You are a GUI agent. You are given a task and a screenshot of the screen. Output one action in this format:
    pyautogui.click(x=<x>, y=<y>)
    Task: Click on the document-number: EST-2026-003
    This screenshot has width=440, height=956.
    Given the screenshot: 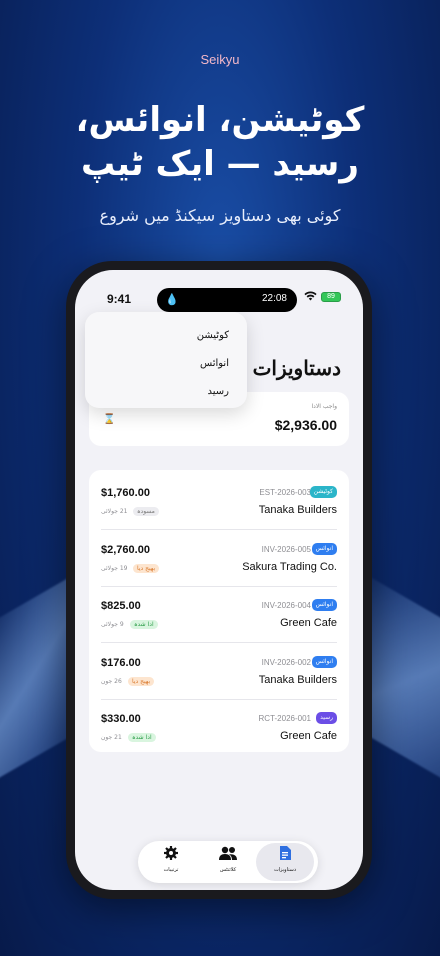 What is the action you would take?
    pyautogui.click(x=285, y=492)
    